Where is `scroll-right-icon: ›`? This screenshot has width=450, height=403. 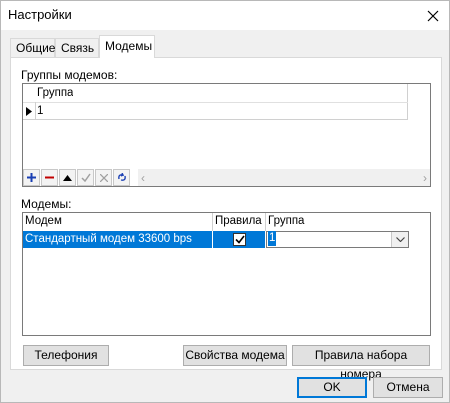
scroll-right-icon: › is located at coordinates (425, 178).